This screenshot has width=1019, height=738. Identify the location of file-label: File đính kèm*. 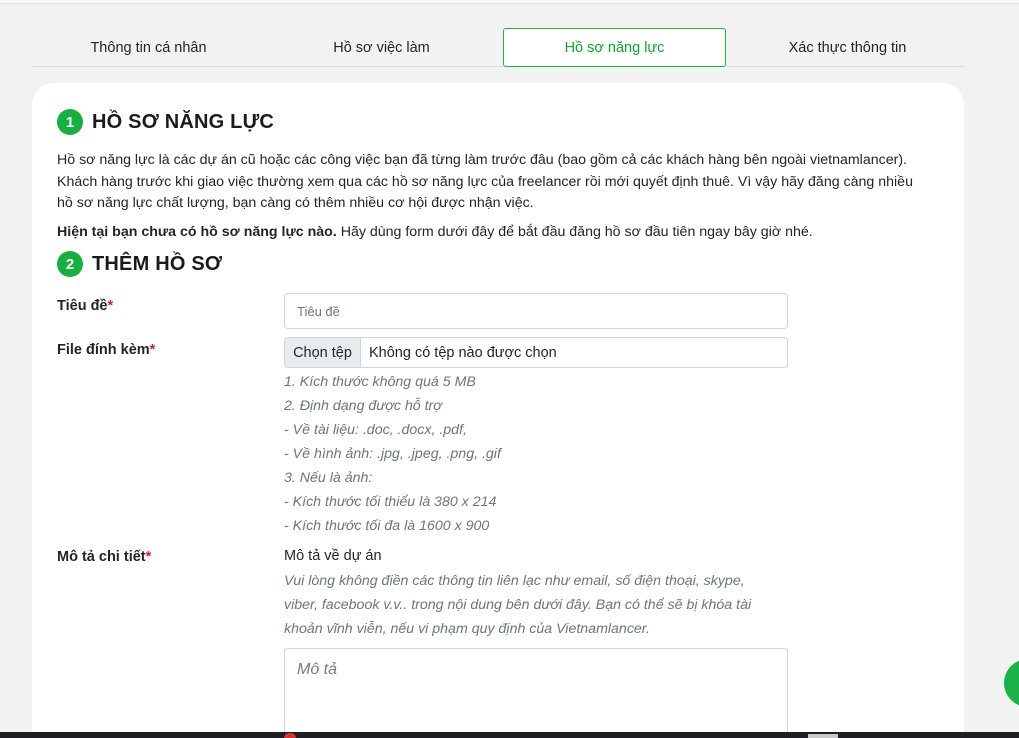
(106, 350).